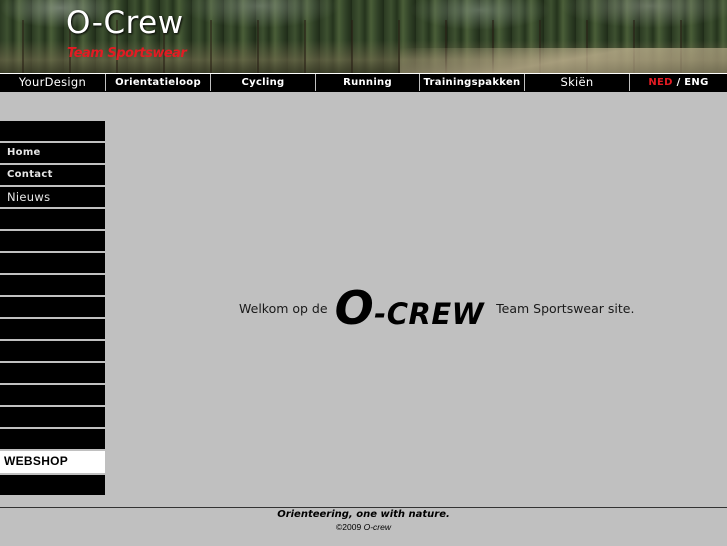 The width and height of the screenshot is (727, 546). I want to click on copyright-prefix: ©2009, so click(350, 527).